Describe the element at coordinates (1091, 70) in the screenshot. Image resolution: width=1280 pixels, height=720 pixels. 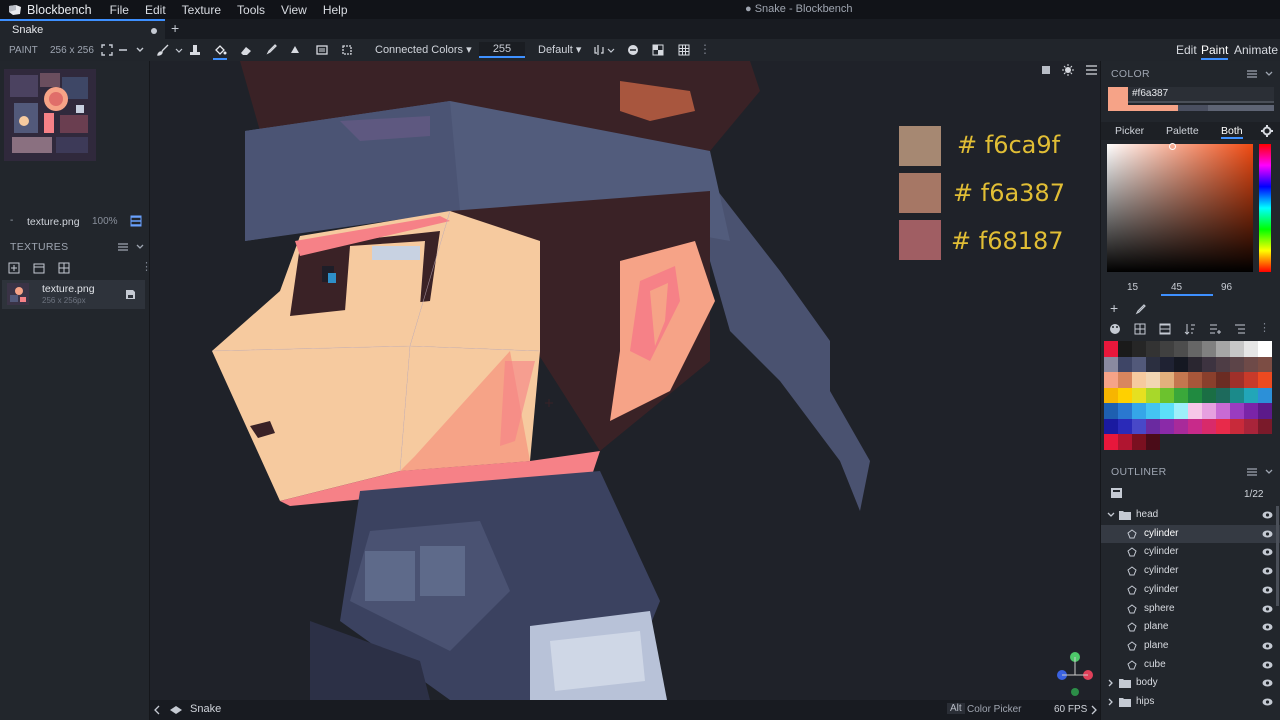
I see `viewport-menu-icon` at that location.